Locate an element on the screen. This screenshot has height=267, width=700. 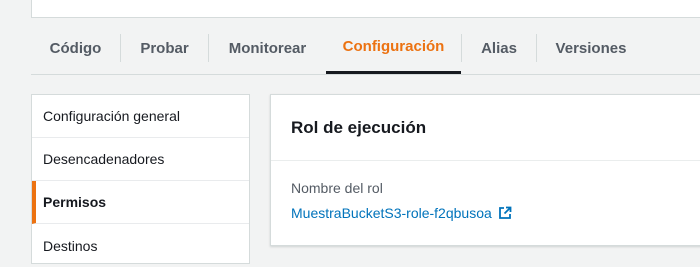
tab-versiones: Versiones is located at coordinates (591, 48).